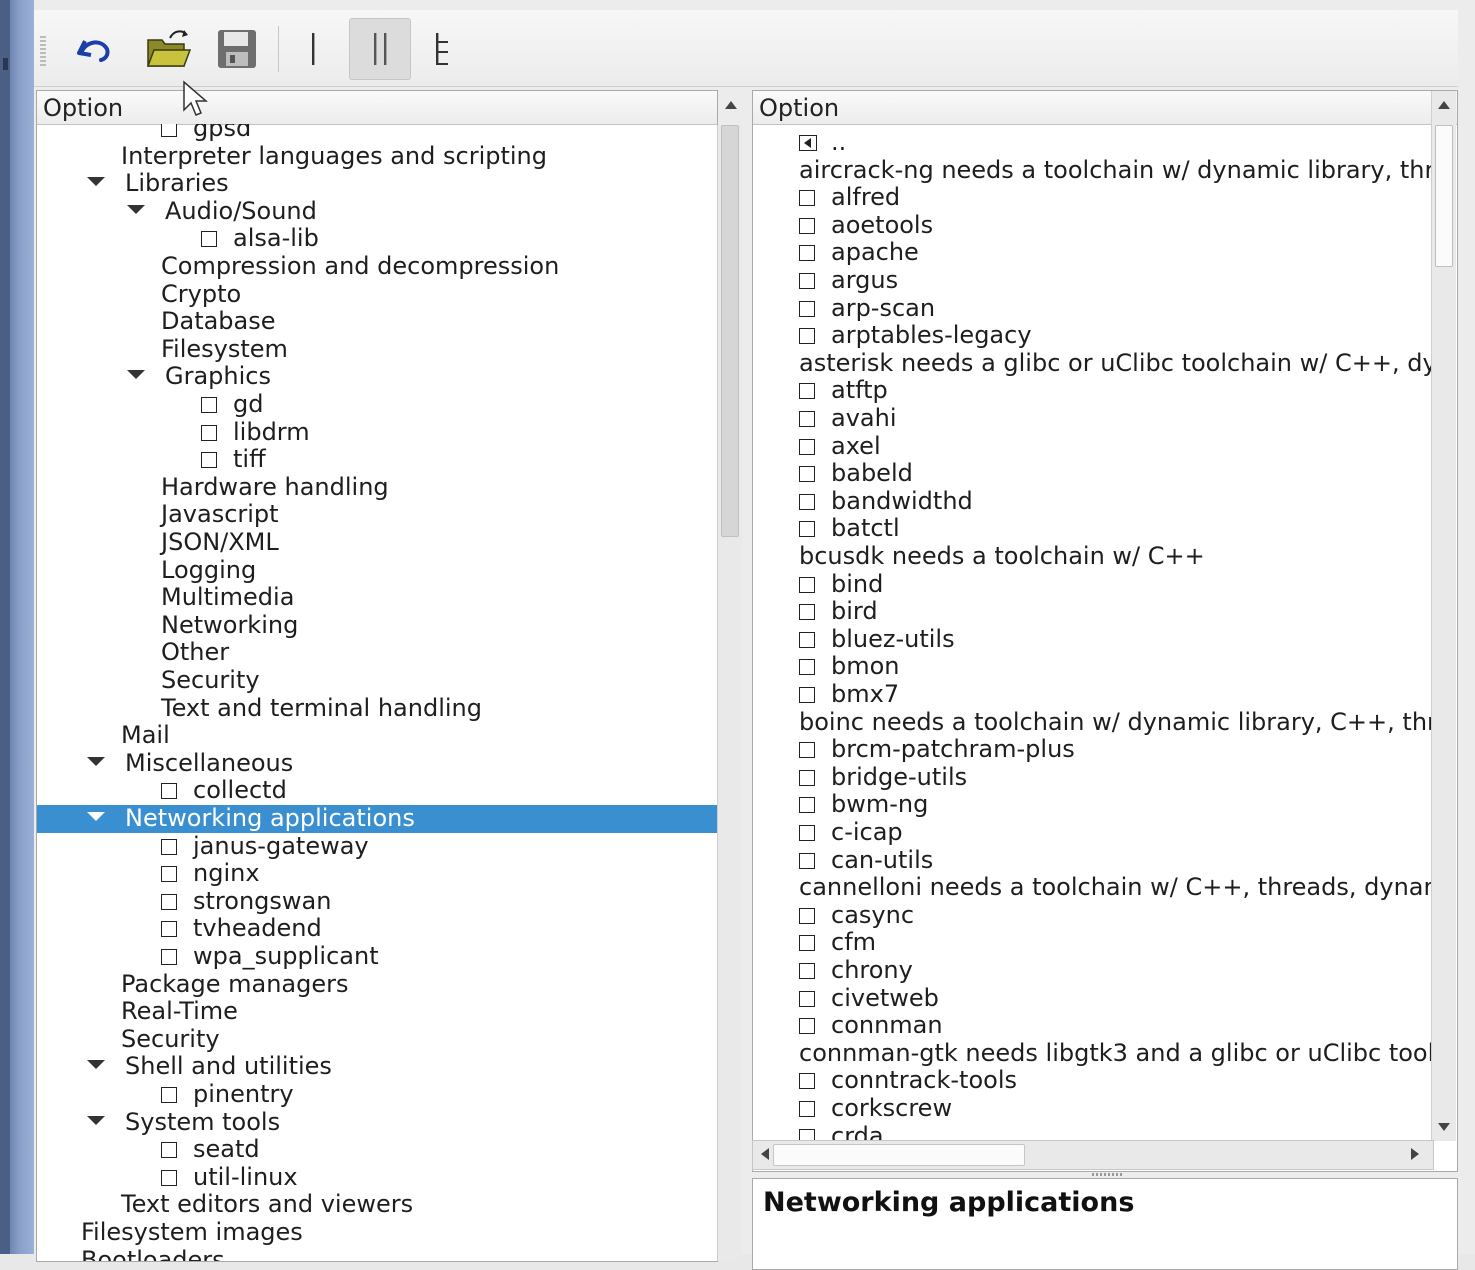 This screenshot has height=1270, width=1475. Describe the element at coordinates (377, 211) in the screenshot. I see `tree-row: Audio/Sound` at that location.